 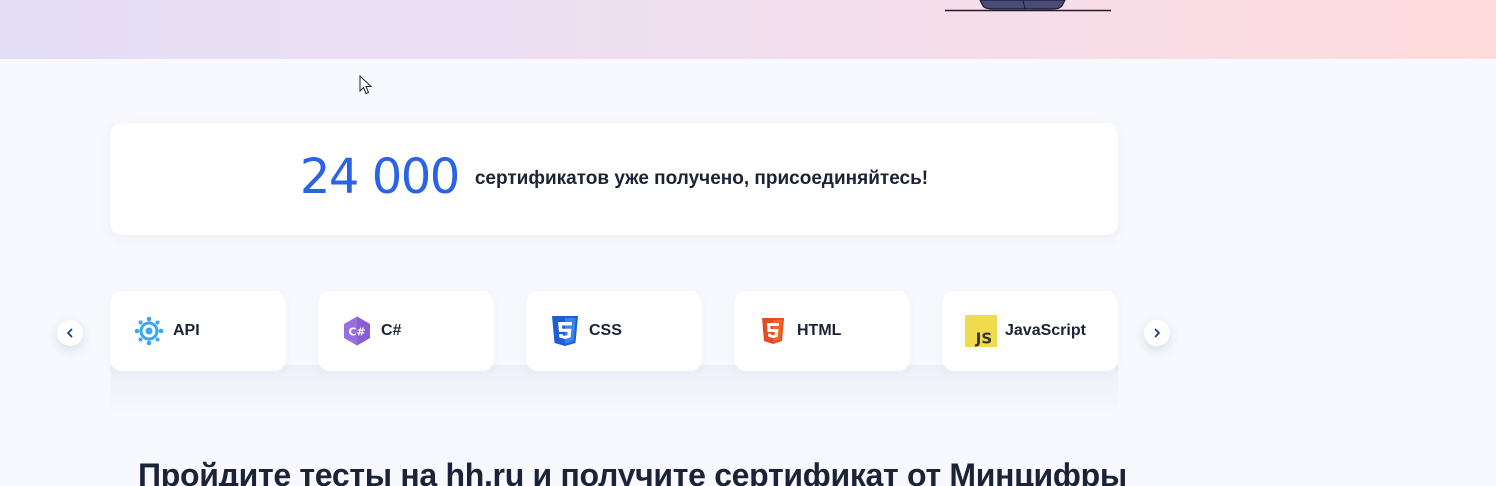 I want to click on svg-text: JS, so click(x=983, y=339).